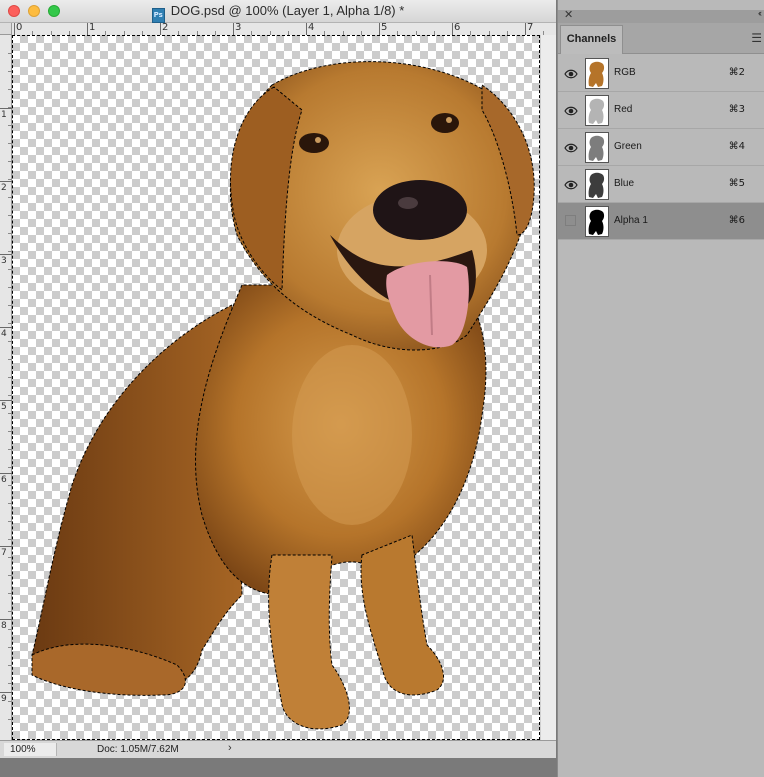 The height and width of the screenshot is (777, 764). I want to click on channel-list: RGB ⌘2 Red ⌘3 Green ⌘4 Blue ⌘5 Alpha 1 ⌘6, so click(661, 147).